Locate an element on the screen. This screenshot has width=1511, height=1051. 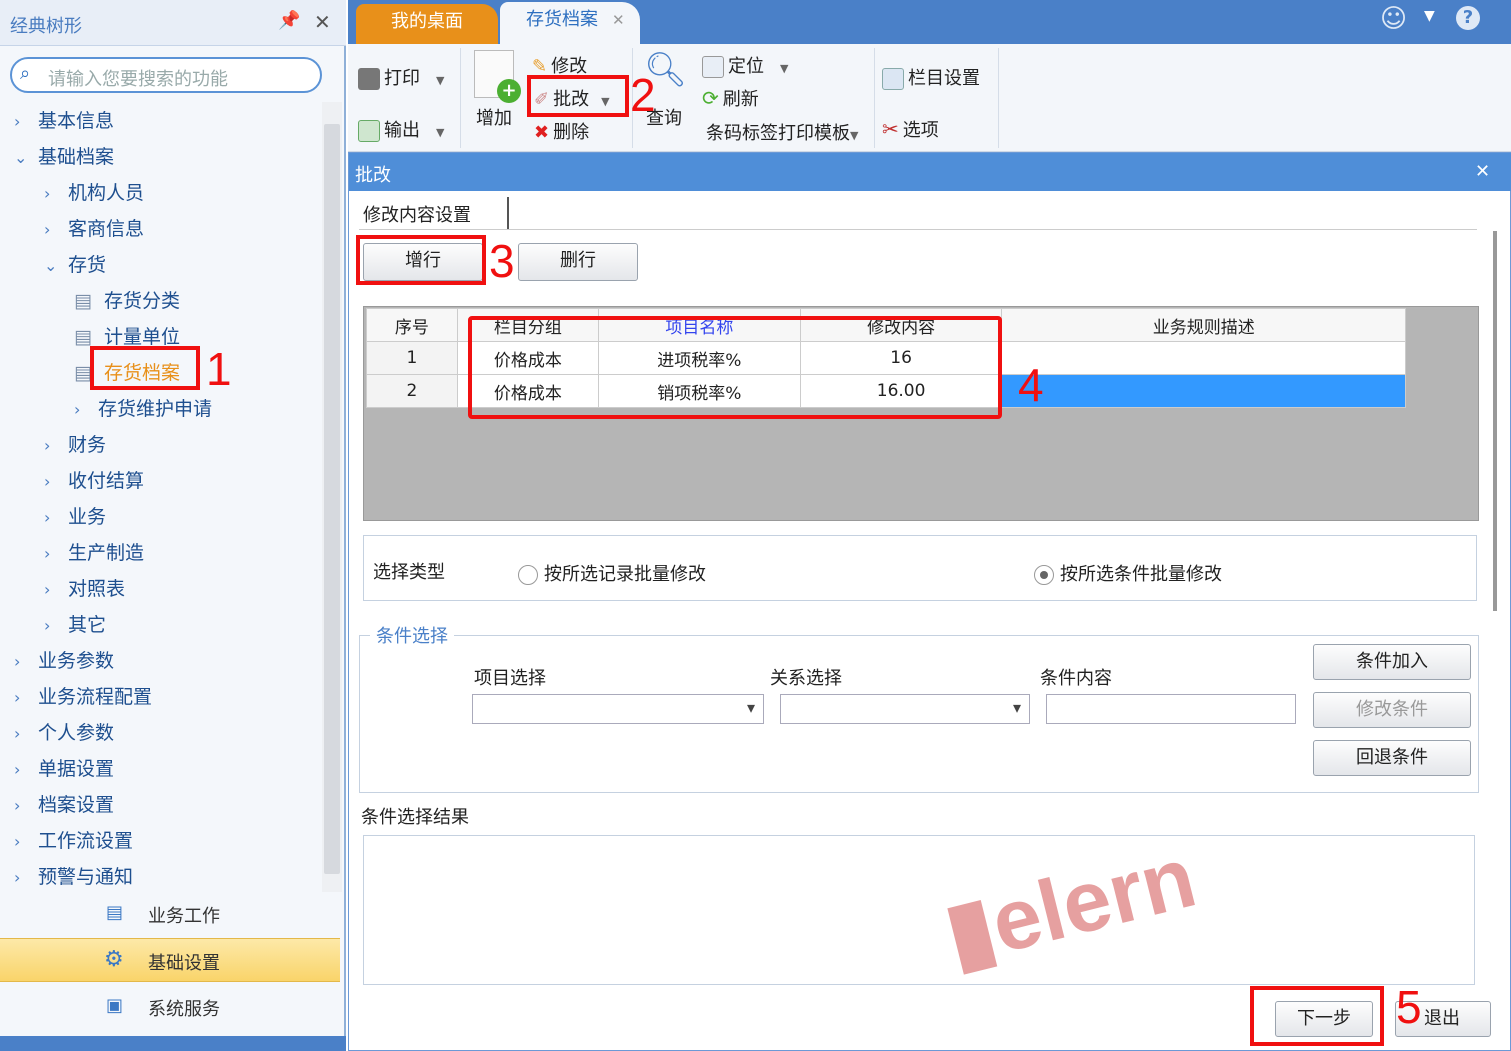
nav-system-service: ▣ 系统服务 is located at coordinates (170, 1007).